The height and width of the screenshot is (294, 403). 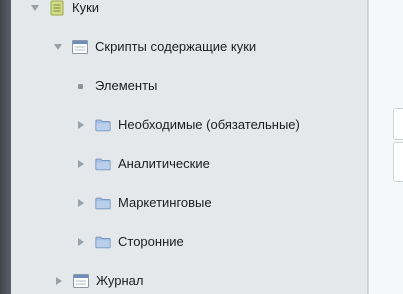 What do you see at coordinates (164, 163) in the screenshot?
I see `tree-node-label: Аналитические` at bounding box center [164, 163].